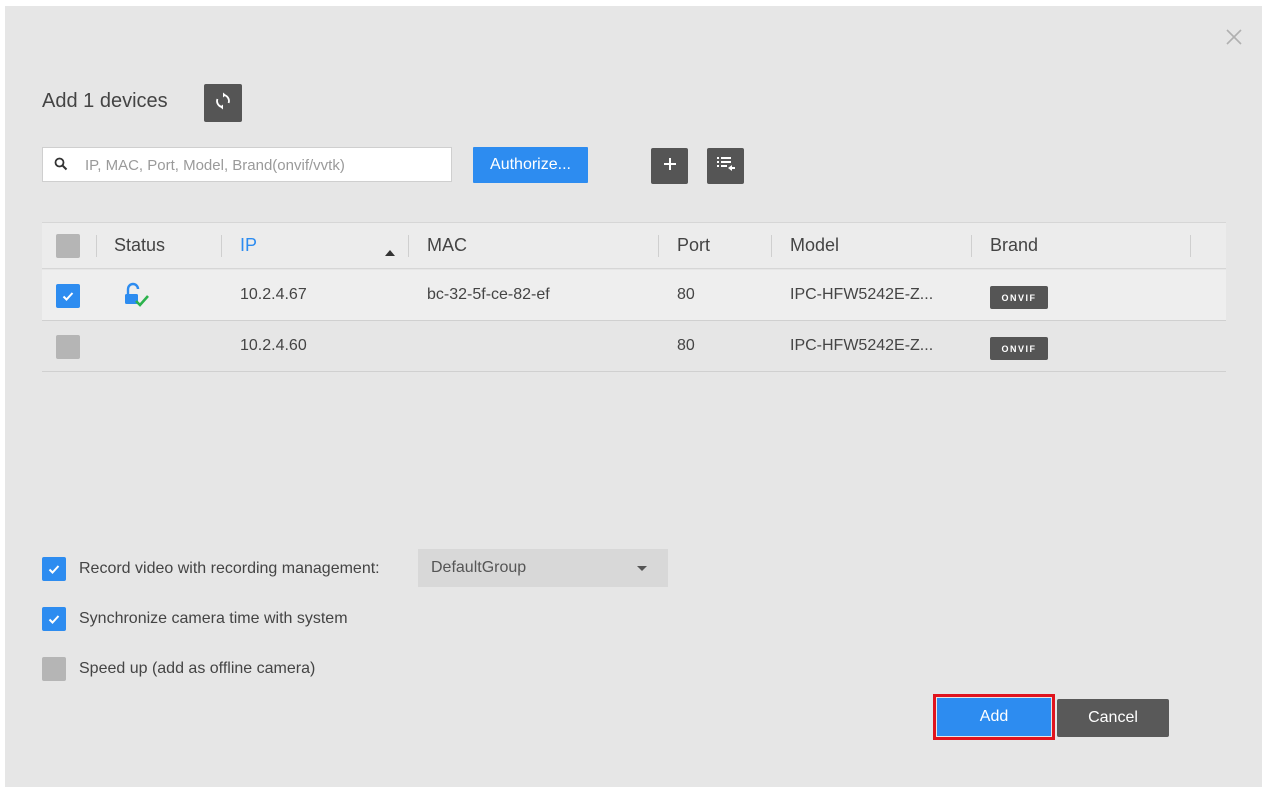 The height and width of the screenshot is (790, 1267). I want to click on add-icon, so click(670, 166).